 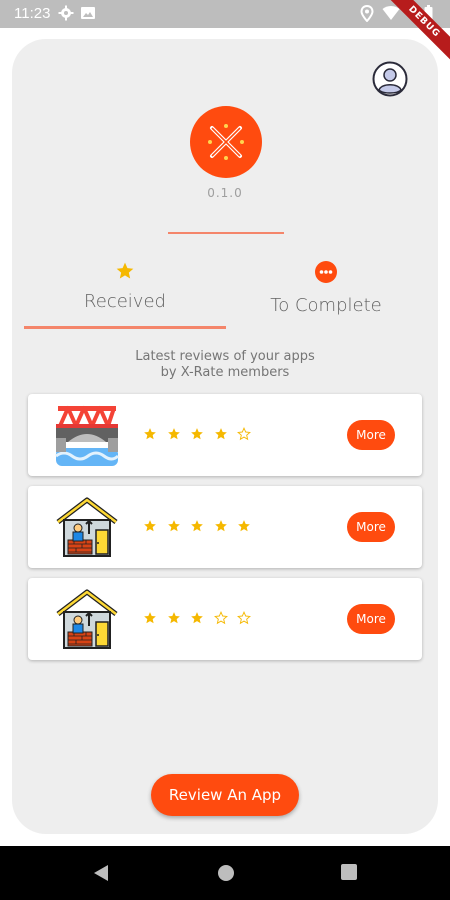 What do you see at coordinates (226, 233) in the screenshot?
I see `logo-divider` at bounding box center [226, 233].